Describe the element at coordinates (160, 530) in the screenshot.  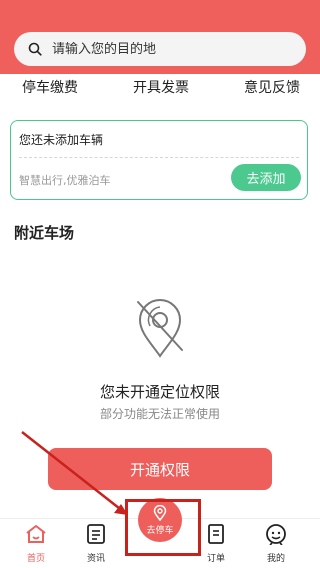
I see `tab-go-park-label: 去停车` at that location.